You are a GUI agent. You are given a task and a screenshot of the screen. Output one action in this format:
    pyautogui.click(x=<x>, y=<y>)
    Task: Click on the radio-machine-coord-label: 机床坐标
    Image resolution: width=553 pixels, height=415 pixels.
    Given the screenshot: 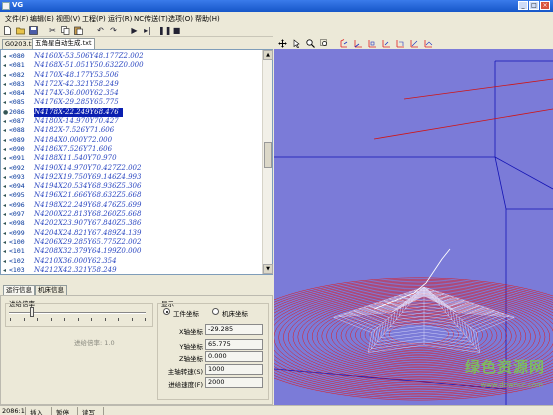 What is the action you would take?
    pyautogui.click(x=235, y=313)
    